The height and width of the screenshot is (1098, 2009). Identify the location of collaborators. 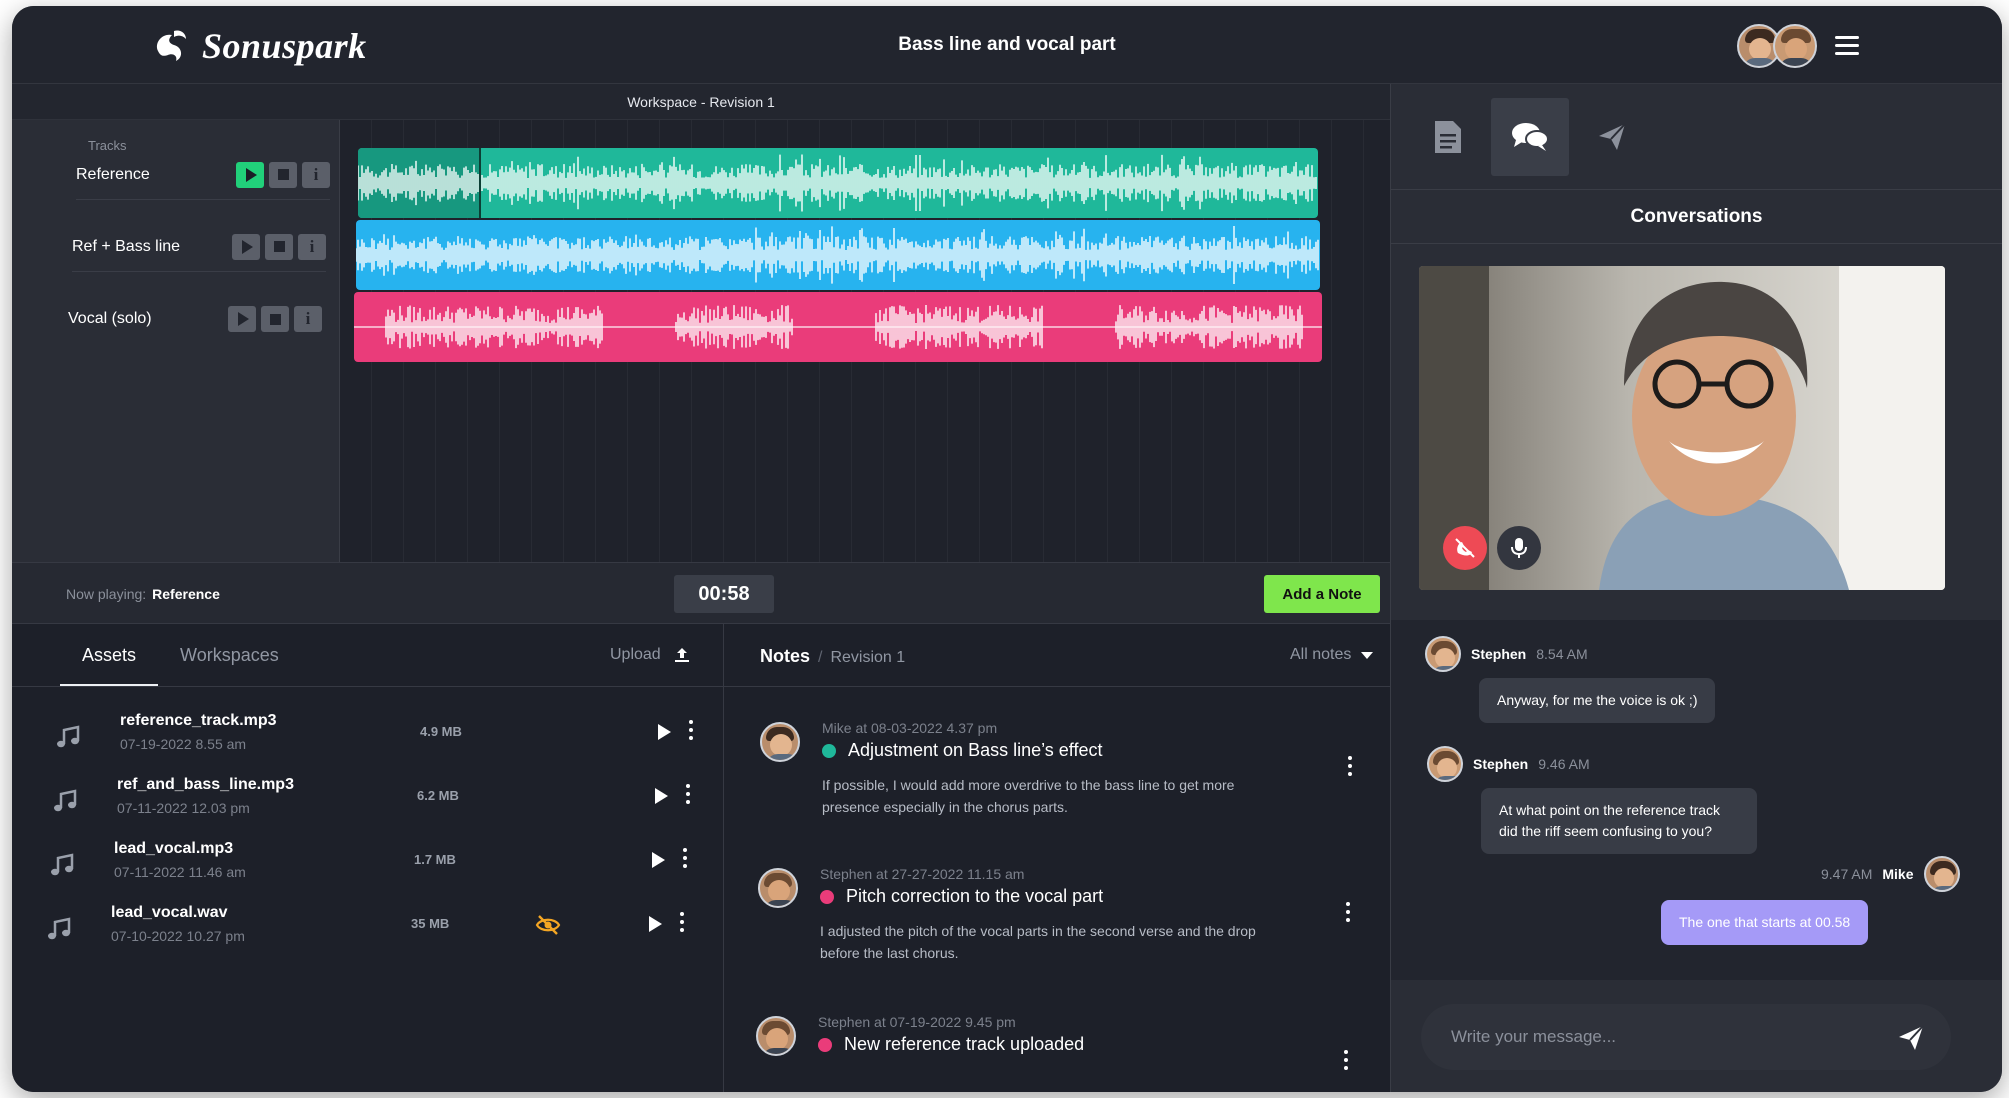
(1777, 46).